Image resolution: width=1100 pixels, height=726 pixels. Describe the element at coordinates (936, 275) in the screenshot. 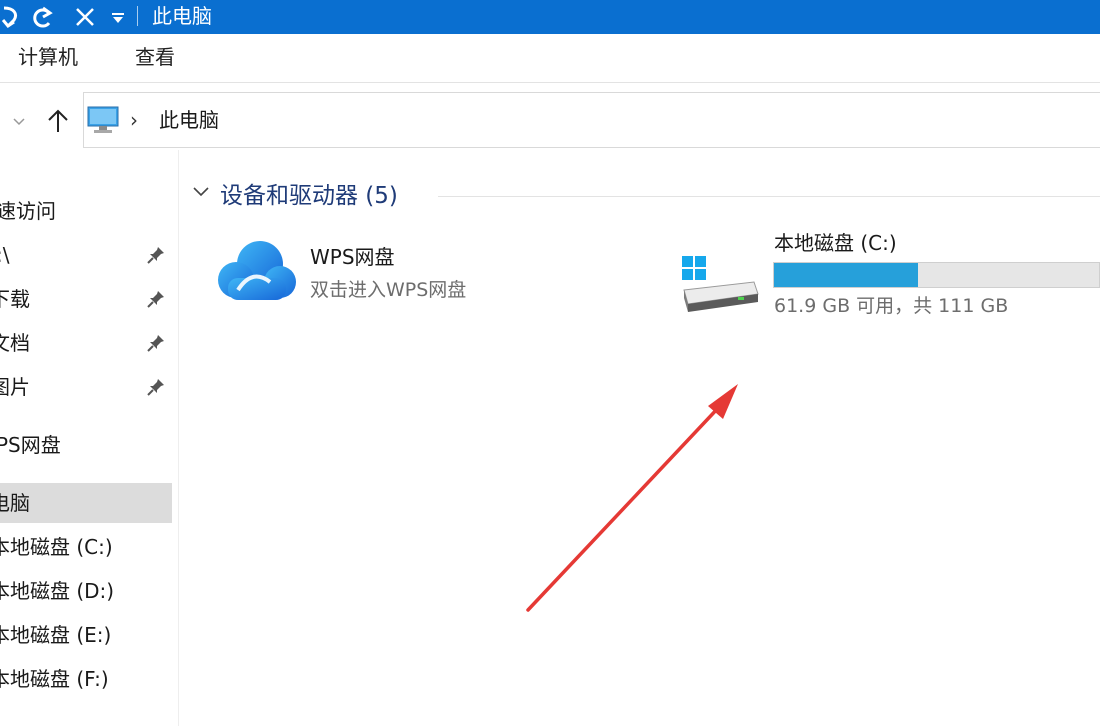

I see `drive-usage-bar` at that location.